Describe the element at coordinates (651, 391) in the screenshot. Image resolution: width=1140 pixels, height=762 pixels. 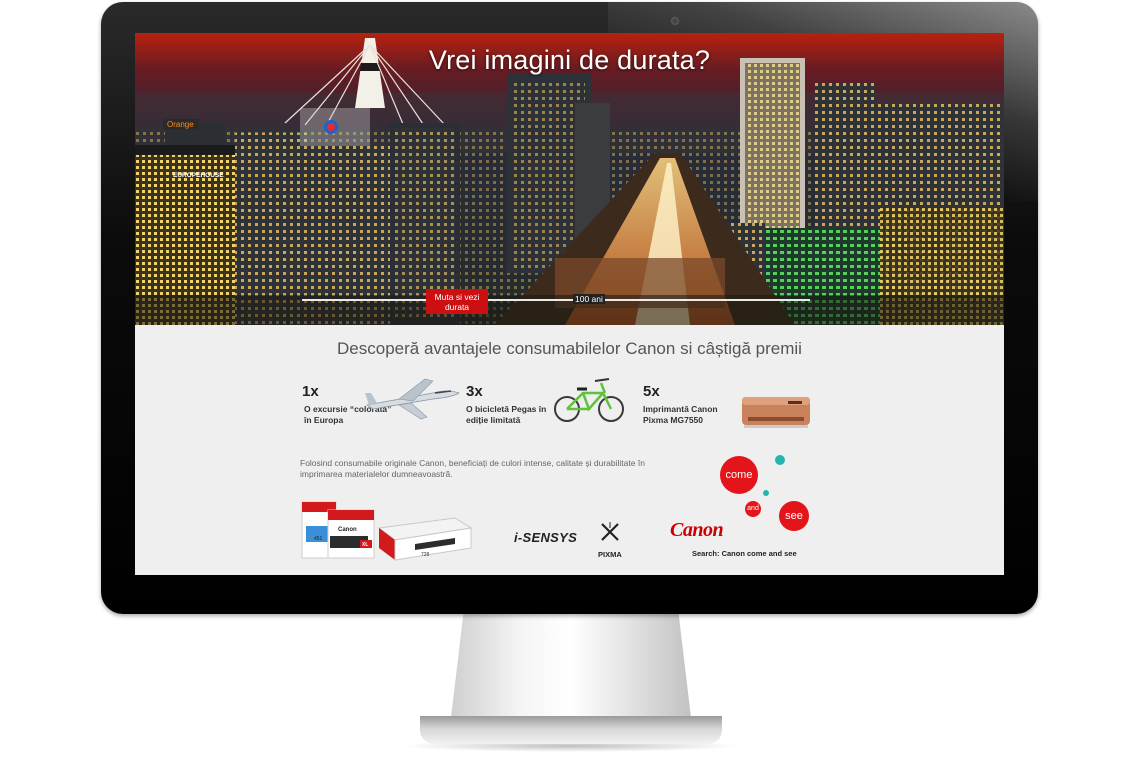
I see `prize-quantity: 5x` at that location.